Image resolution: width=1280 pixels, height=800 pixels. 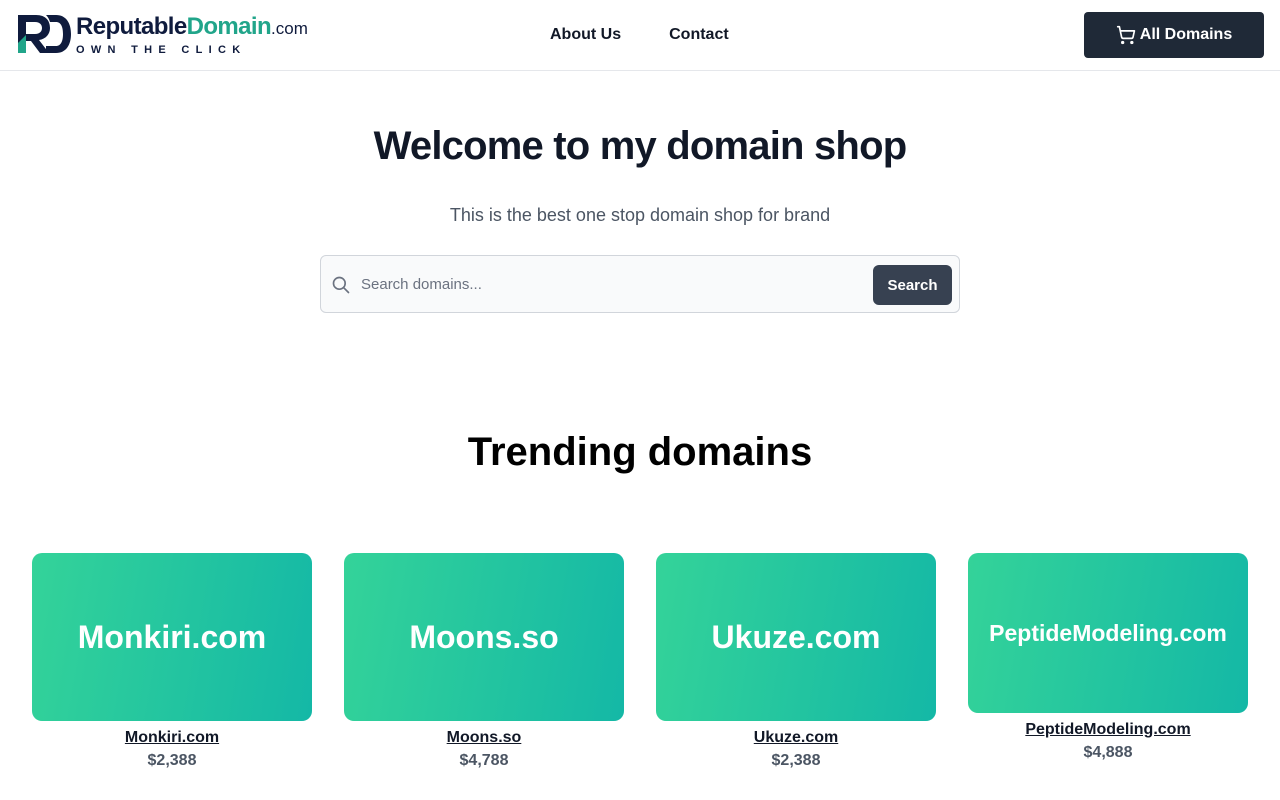 What do you see at coordinates (484, 738) in the screenshot?
I see `domain-card-link: Moons.so` at bounding box center [484, 738].